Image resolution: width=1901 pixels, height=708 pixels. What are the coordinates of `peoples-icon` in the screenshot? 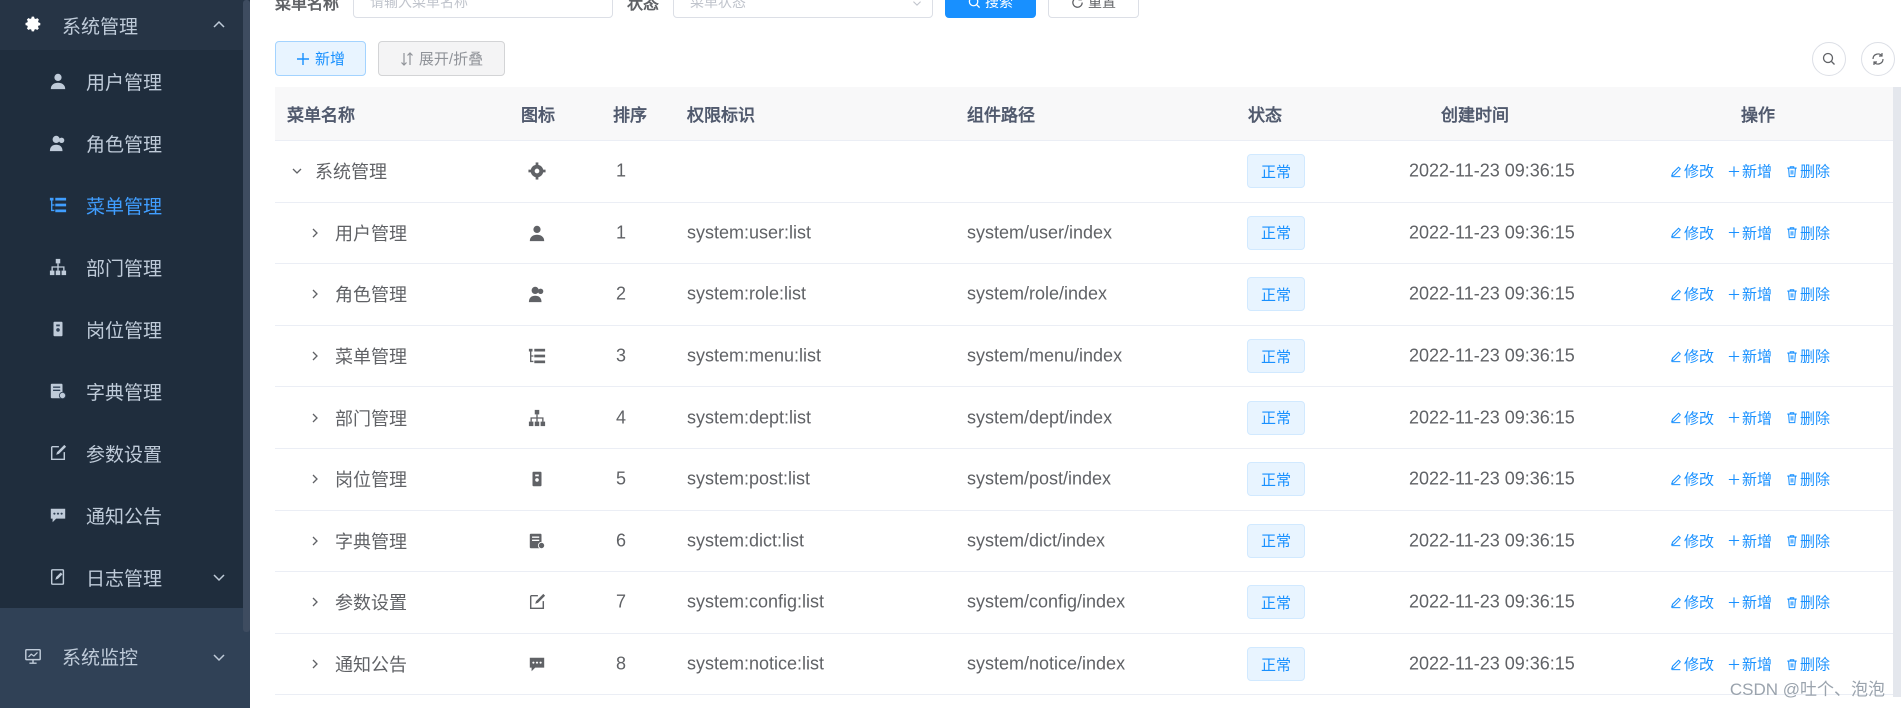 It's located at (58, 143).